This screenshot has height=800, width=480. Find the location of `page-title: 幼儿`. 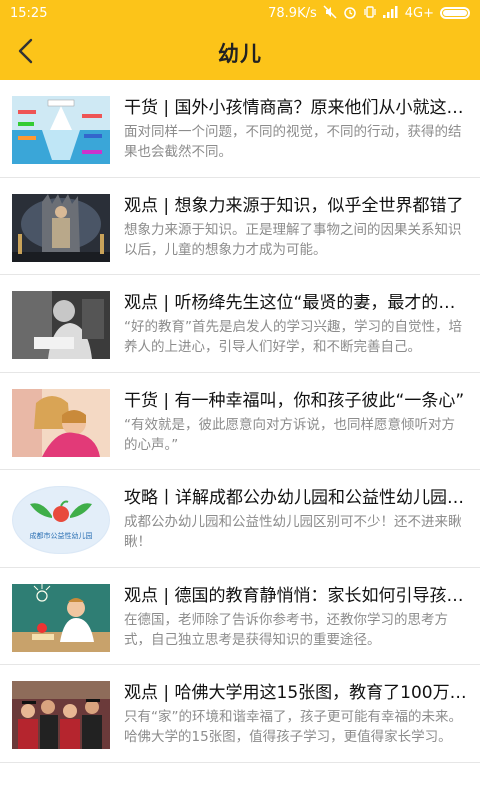

page-title: 幼儿 is located at coordinates (240, 54).